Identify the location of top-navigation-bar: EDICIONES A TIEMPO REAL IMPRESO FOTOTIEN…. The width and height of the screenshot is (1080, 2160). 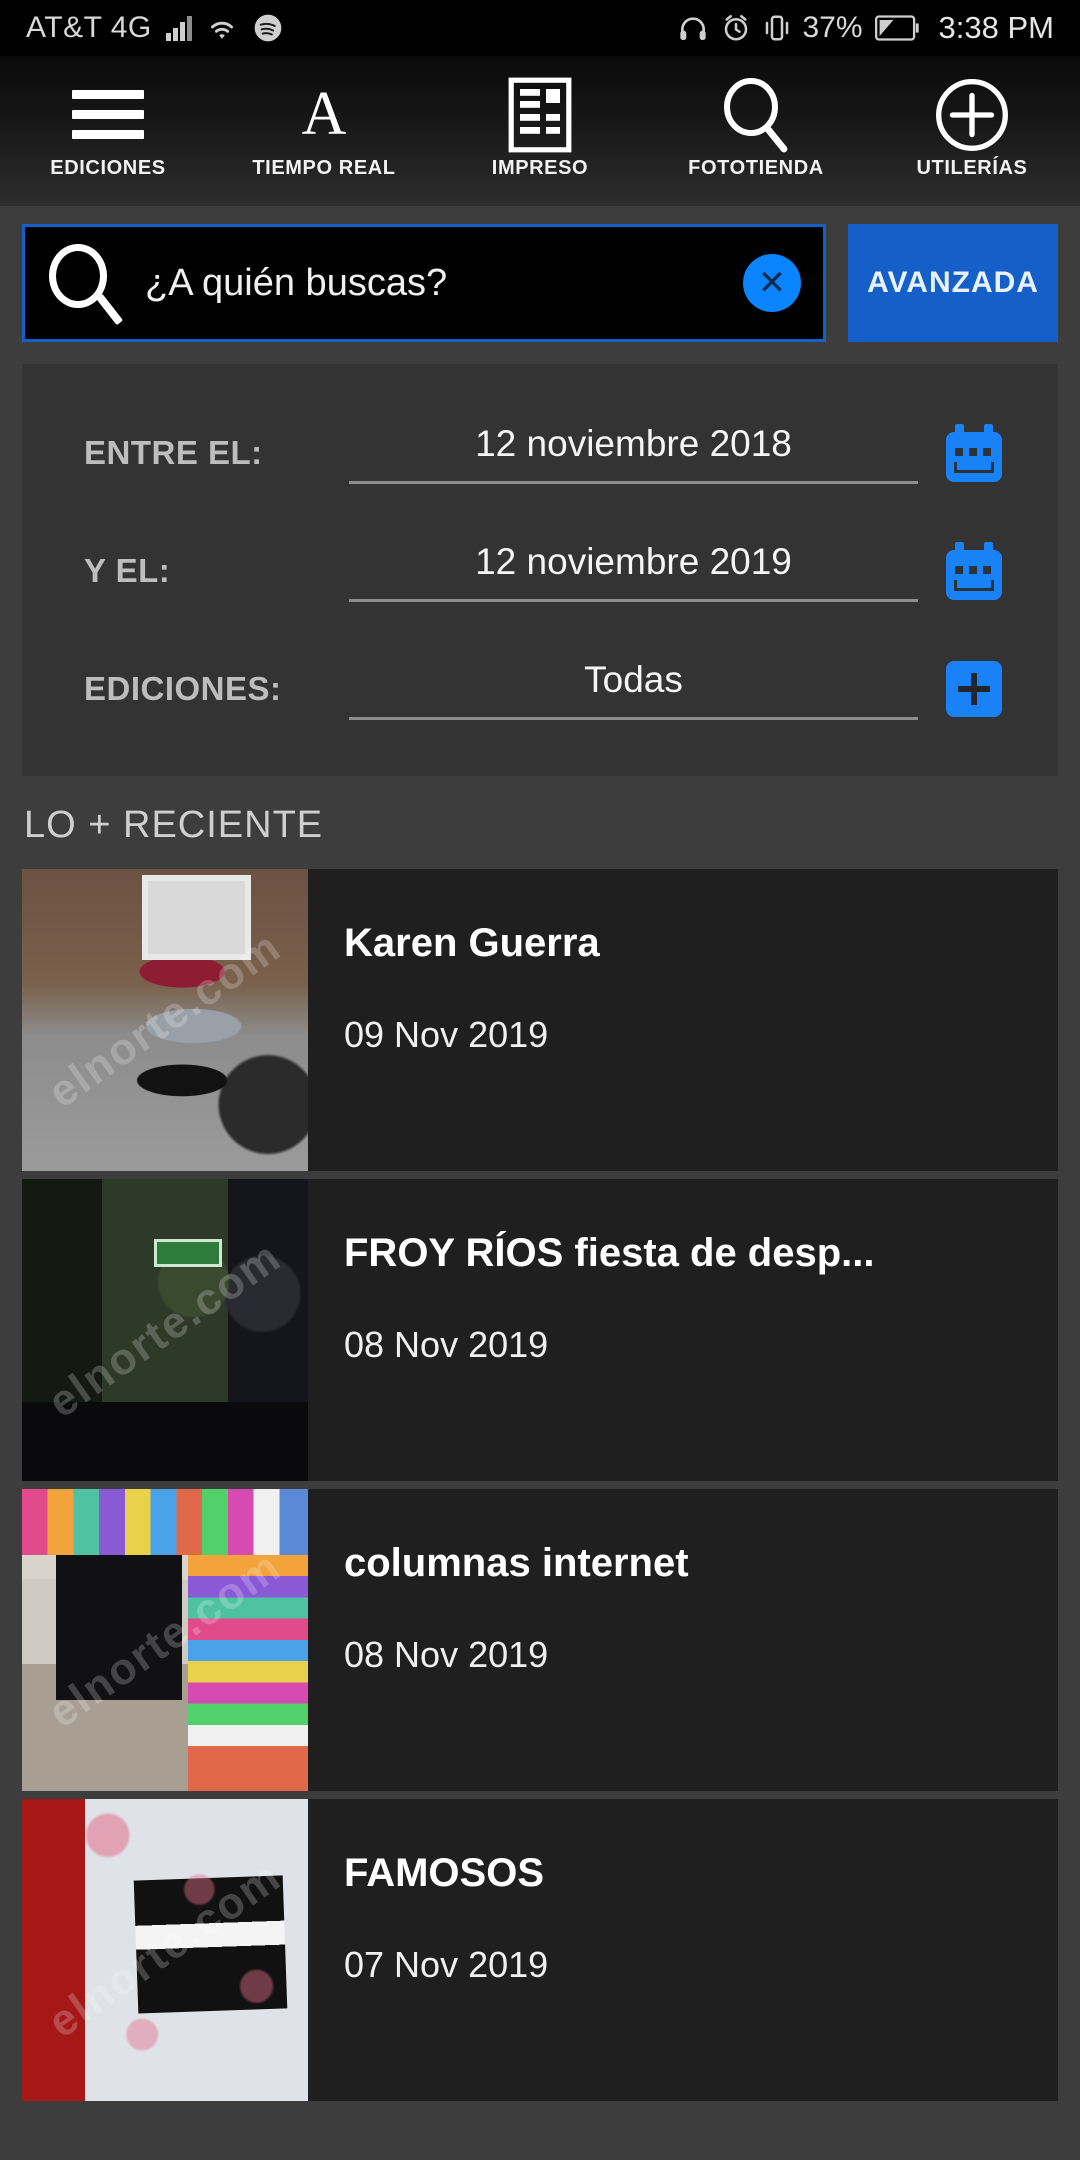
(540, 131).